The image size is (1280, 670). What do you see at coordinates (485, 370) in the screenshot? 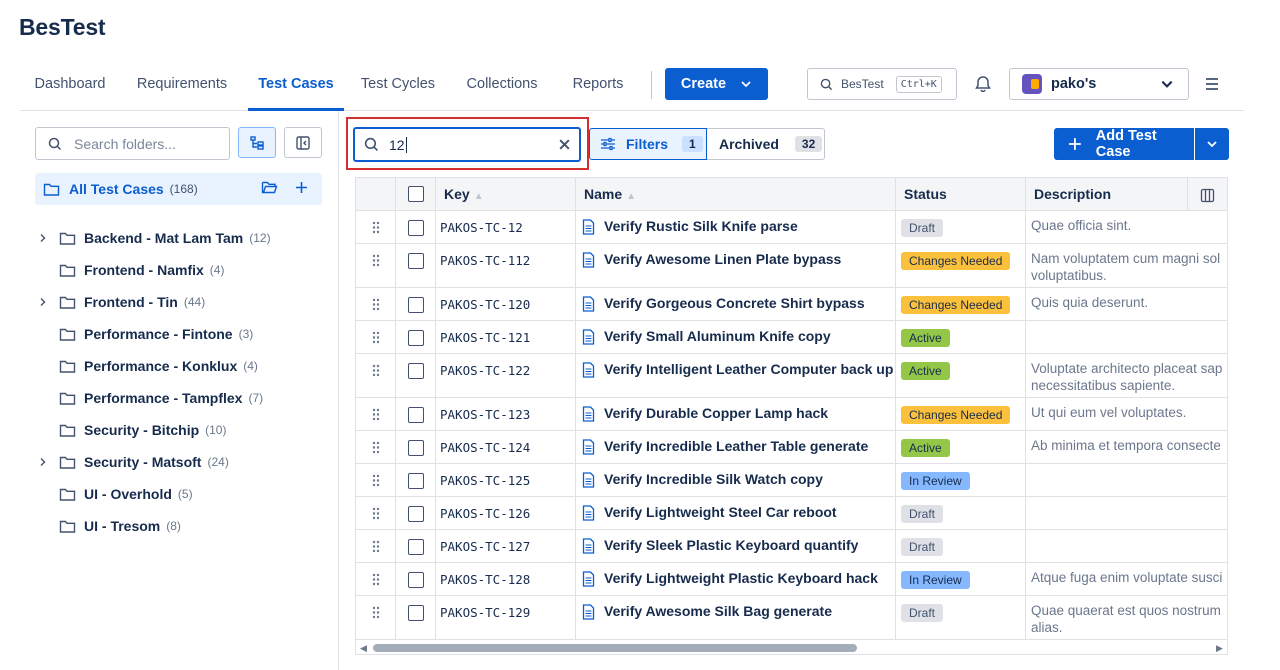
I see `test-case-key: PAKOS-TC-122` at bounding box center [485, 370].